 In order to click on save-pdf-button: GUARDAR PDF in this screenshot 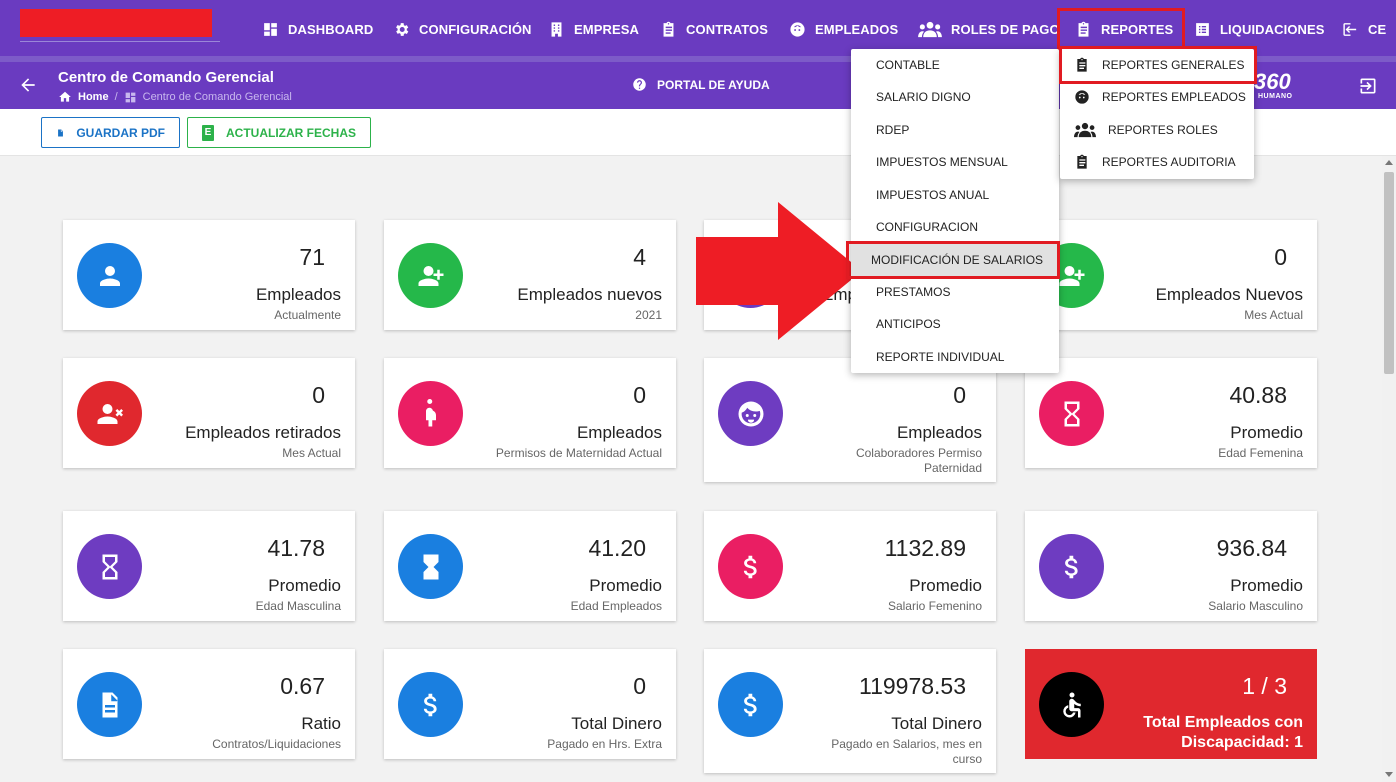, I will do `click(110, 132)`.